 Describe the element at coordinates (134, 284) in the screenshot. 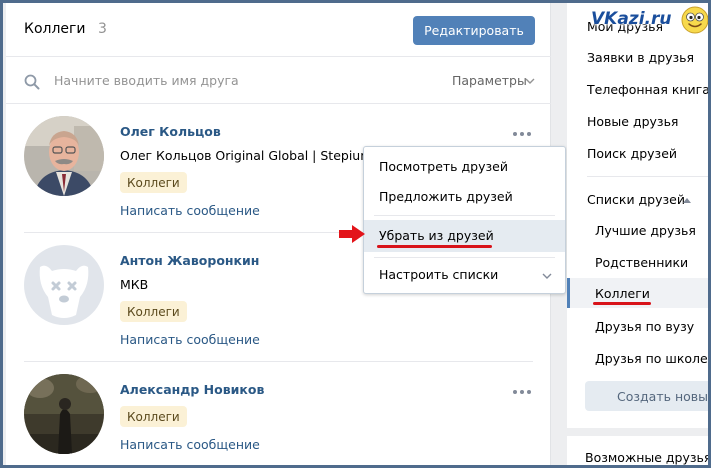

I see `friend-subtitle: МКВ` at that location.